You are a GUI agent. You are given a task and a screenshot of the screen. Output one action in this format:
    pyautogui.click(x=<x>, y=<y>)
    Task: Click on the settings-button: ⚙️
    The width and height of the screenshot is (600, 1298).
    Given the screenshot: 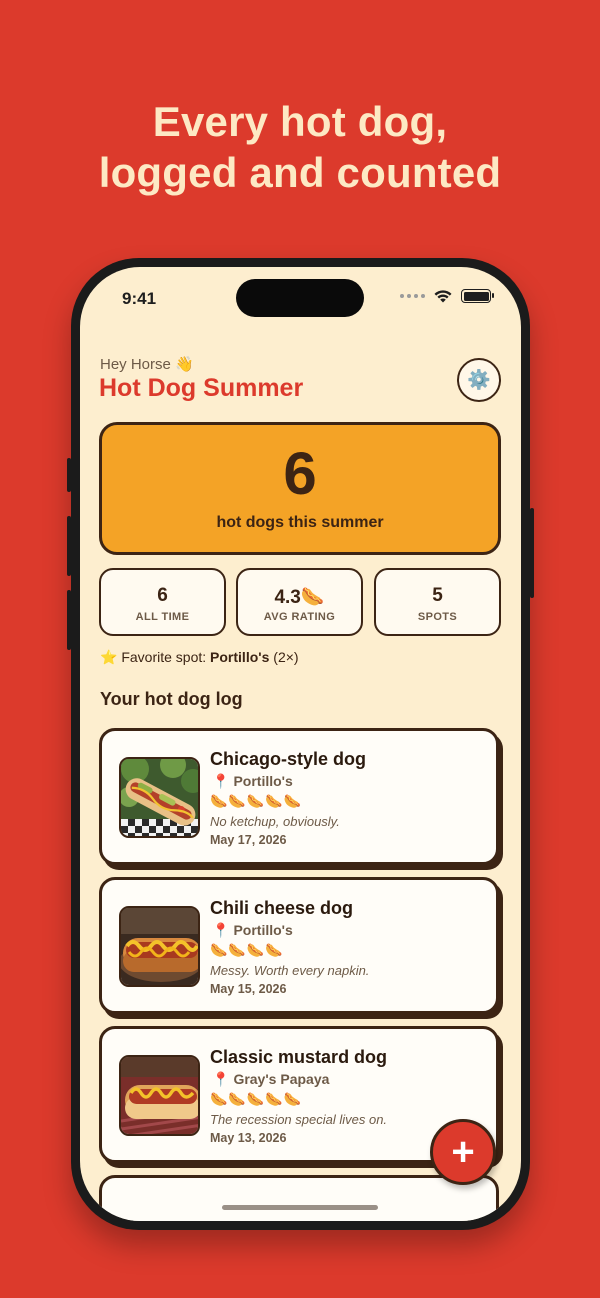 What is the action you would take?
    pyautogui.click(x=479, y=380)
    